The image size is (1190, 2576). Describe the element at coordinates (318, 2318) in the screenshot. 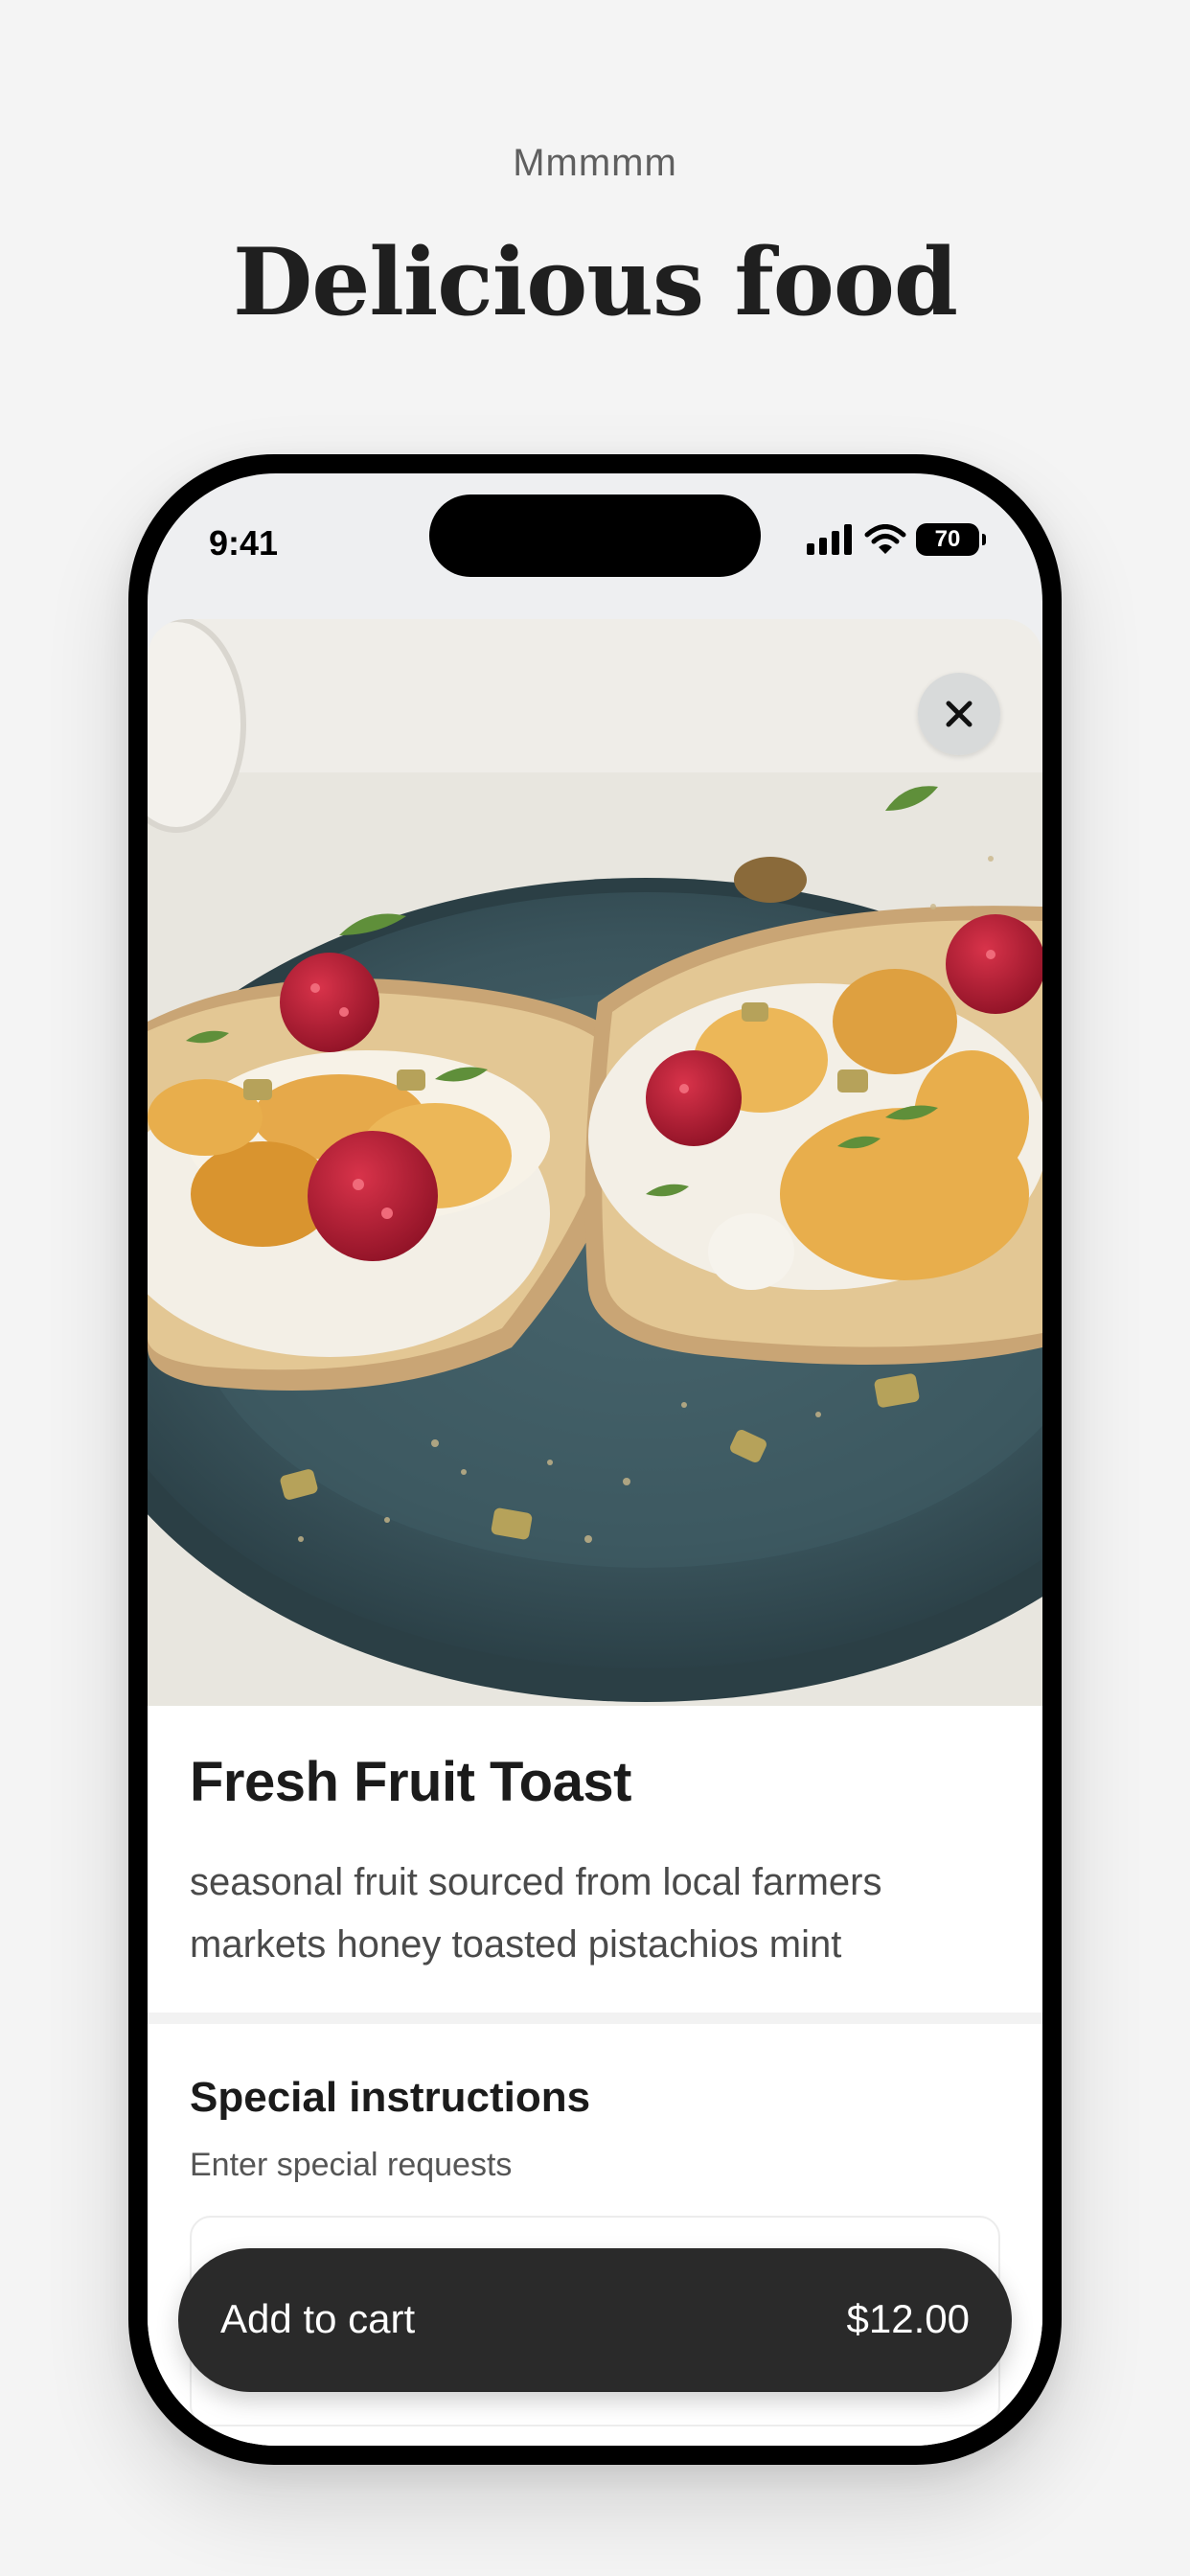

I see `add-to-cart-label: Add to cart` at that location.